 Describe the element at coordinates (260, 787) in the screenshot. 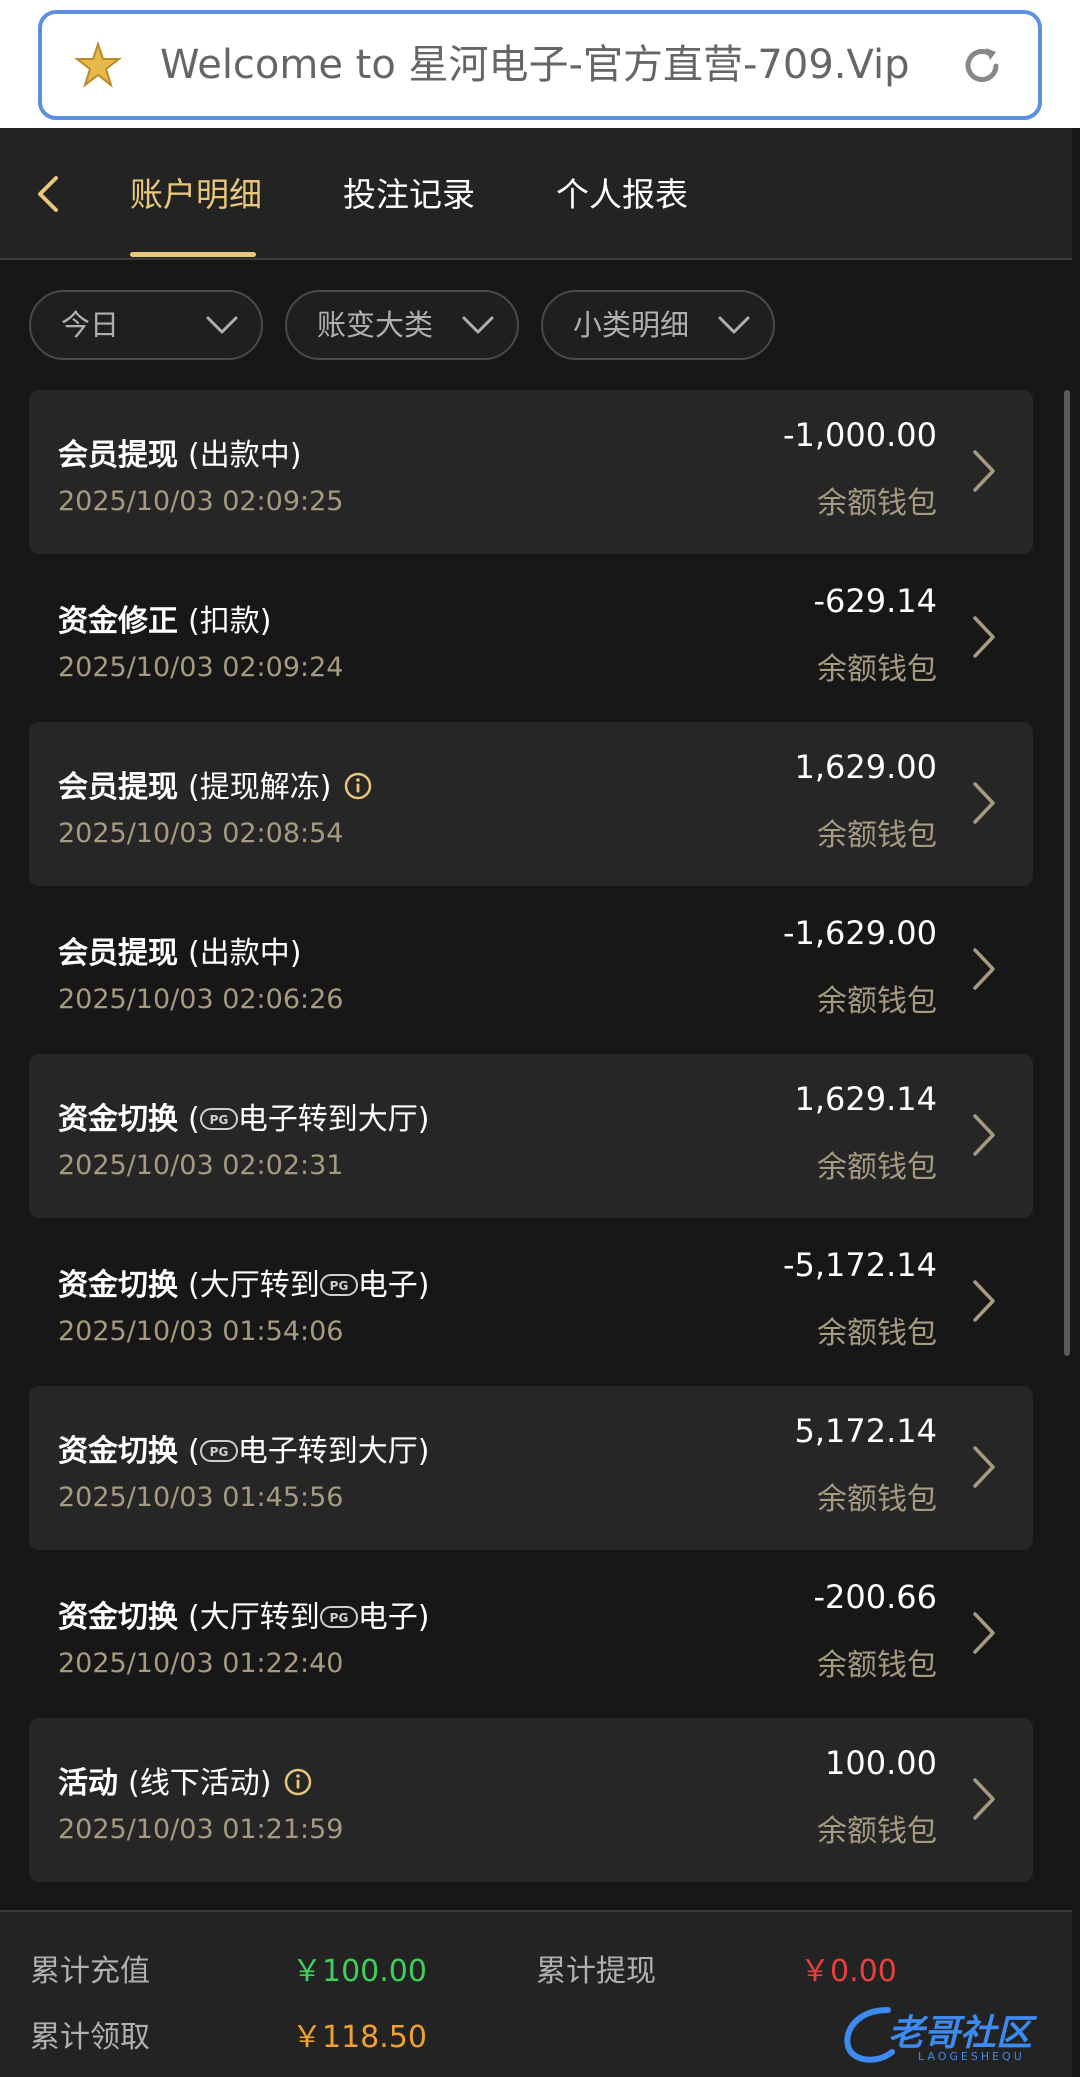

I see `record-subtype: (提现解冻)` at that location.